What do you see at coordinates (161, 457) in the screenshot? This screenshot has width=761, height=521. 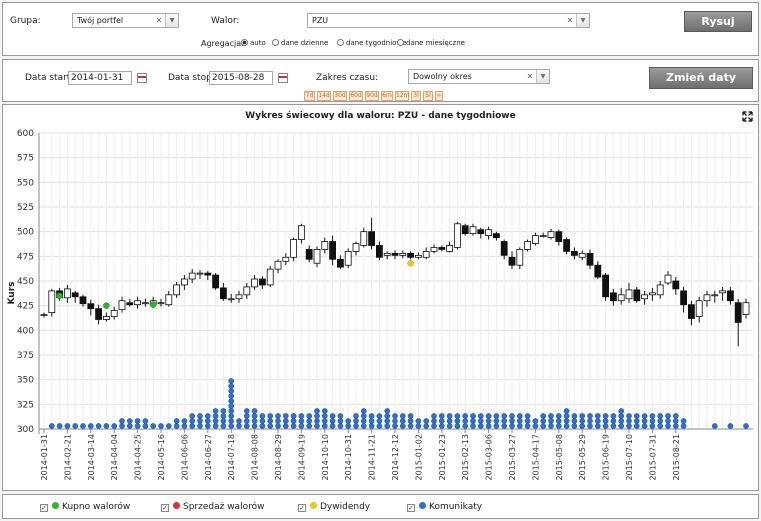 I see `x-tick-label: 2014-05-16` at bounding box center [161, 457].